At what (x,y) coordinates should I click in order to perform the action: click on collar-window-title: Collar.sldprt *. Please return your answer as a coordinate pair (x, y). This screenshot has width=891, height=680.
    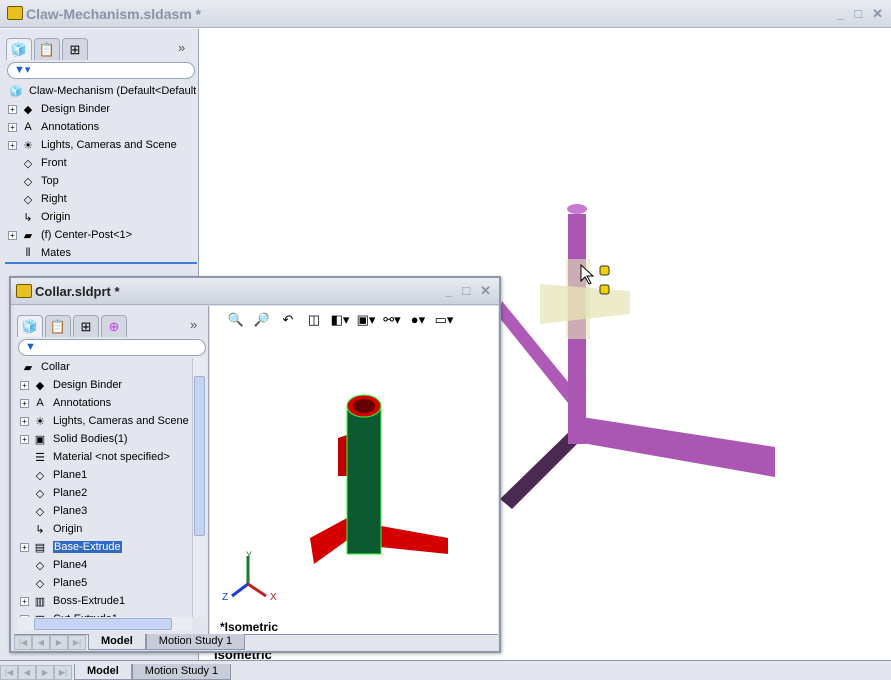
    Looking at the image, I should click on (77, 291).